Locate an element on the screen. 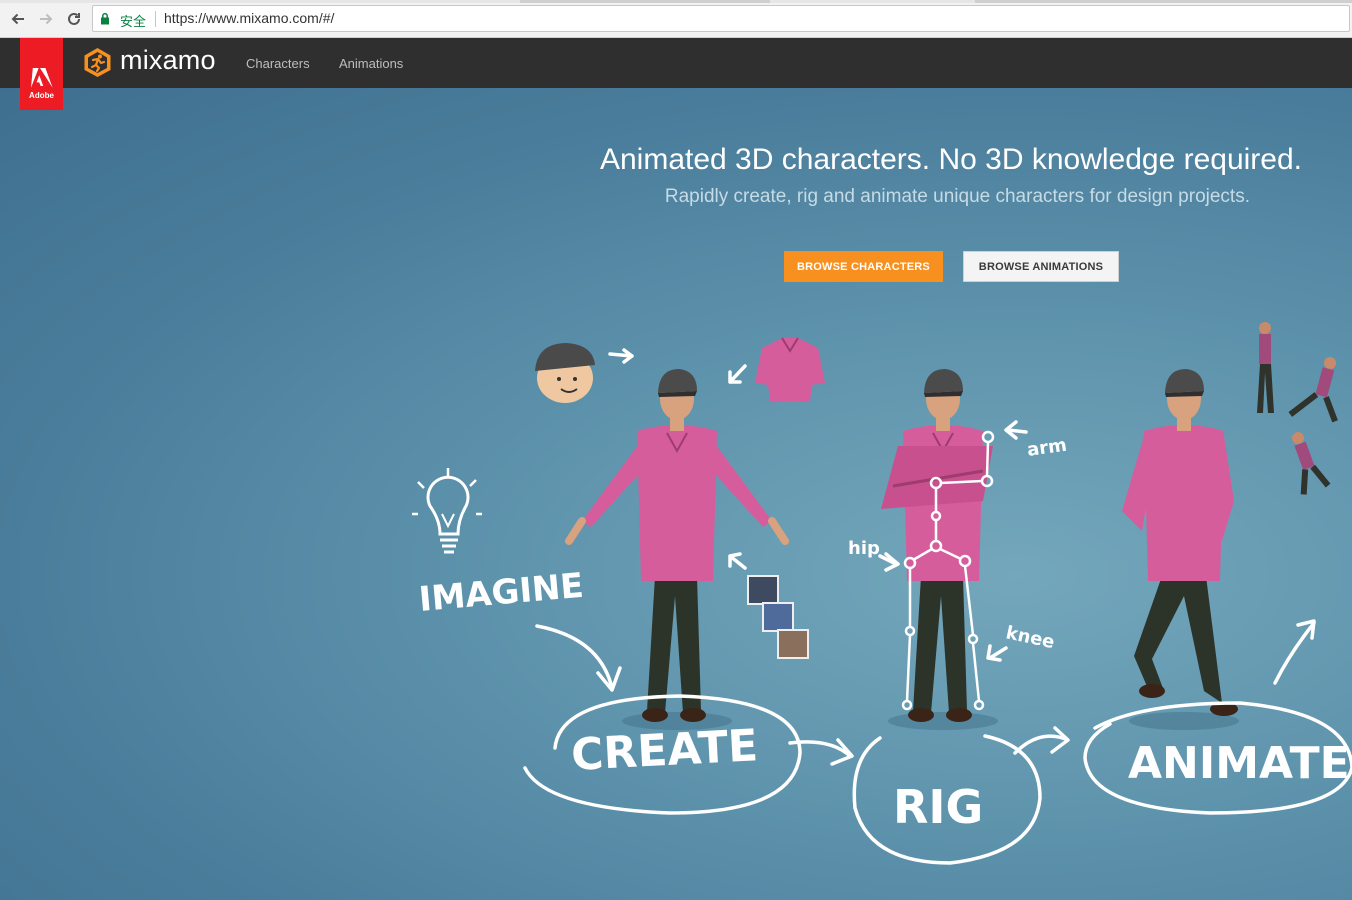  character-animate is located at coordinates (1180, 549).